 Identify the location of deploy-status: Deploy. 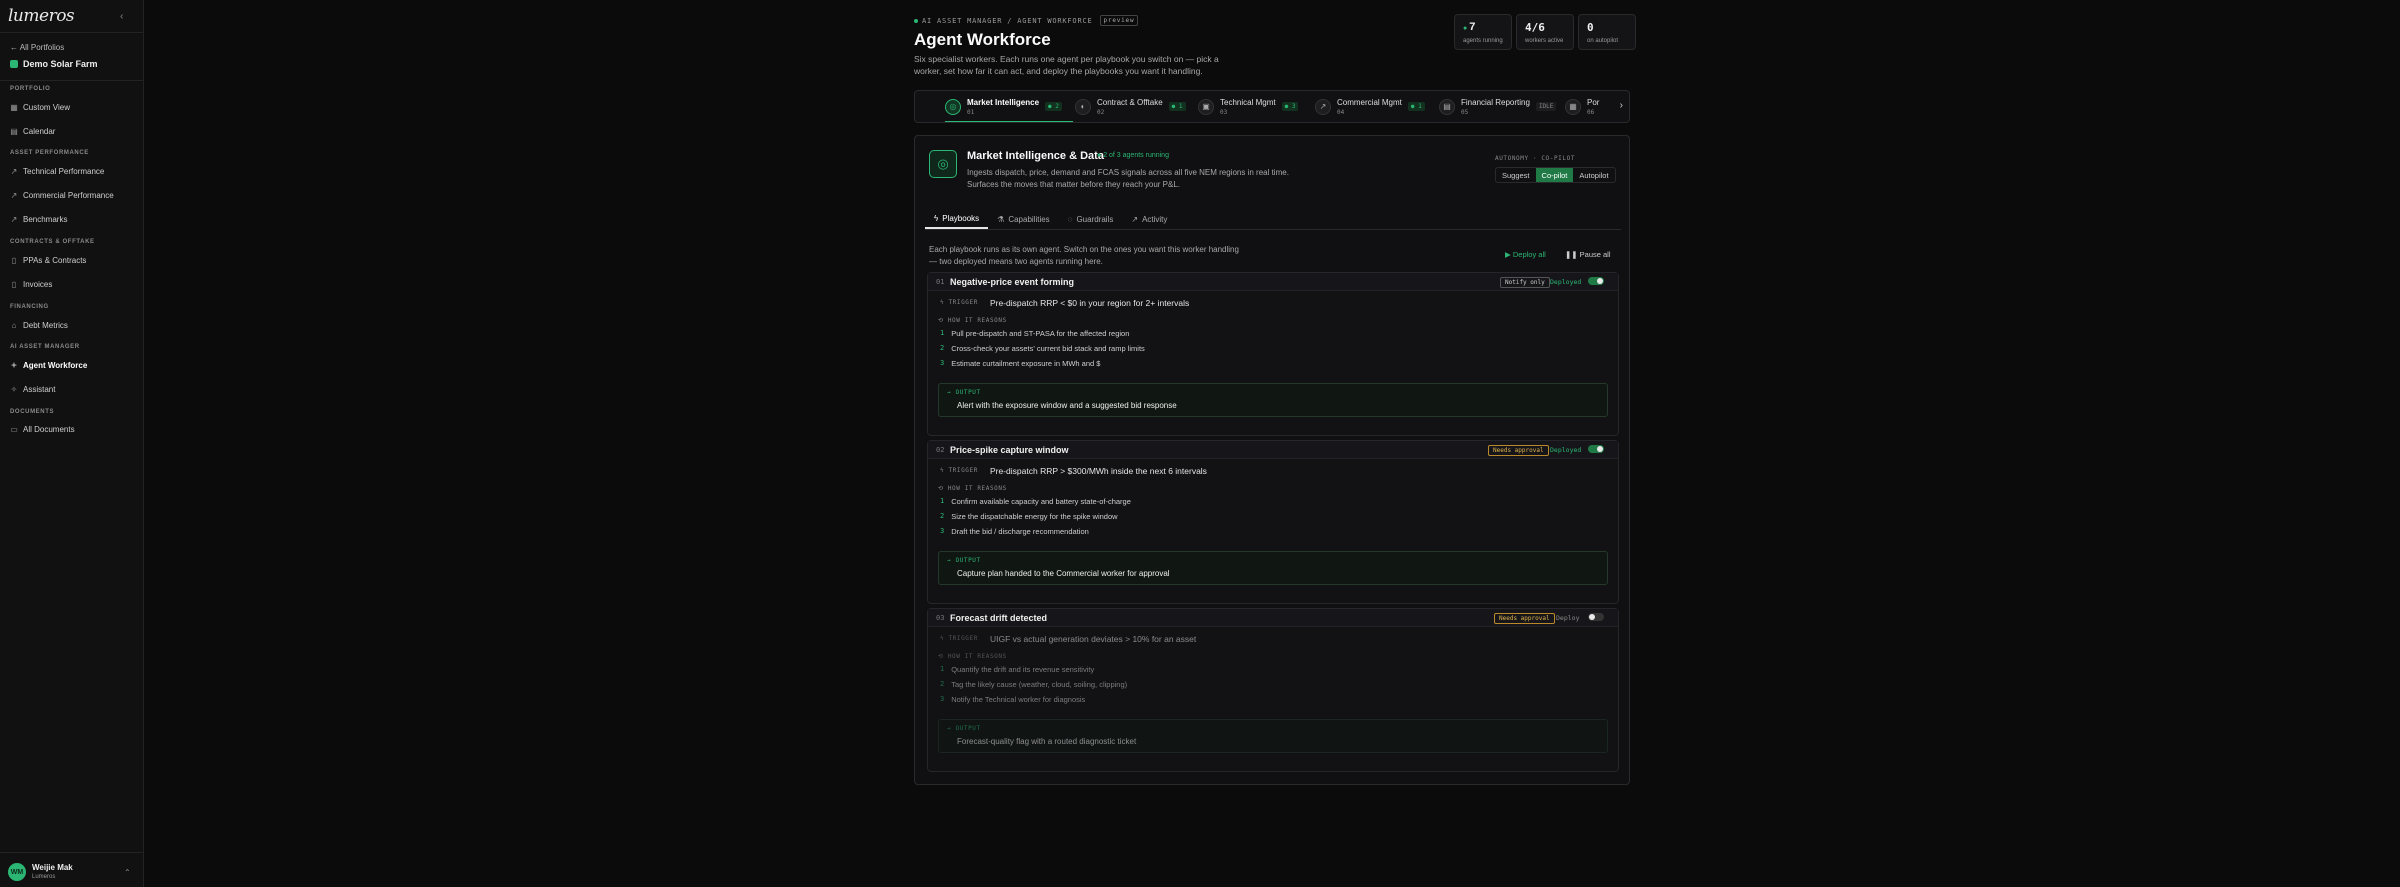
(1568, 618).